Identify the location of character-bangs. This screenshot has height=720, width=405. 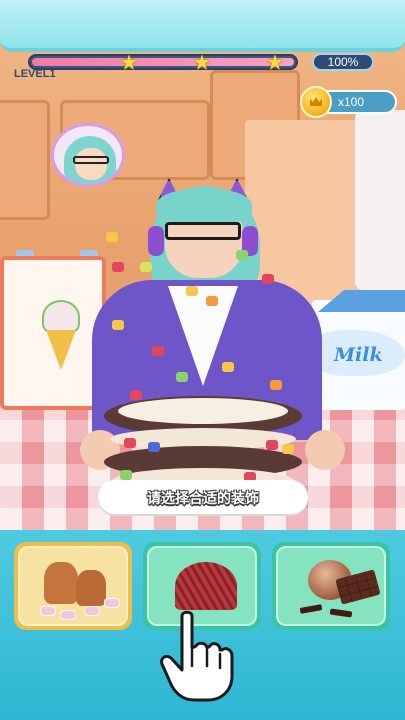
(204, 205).